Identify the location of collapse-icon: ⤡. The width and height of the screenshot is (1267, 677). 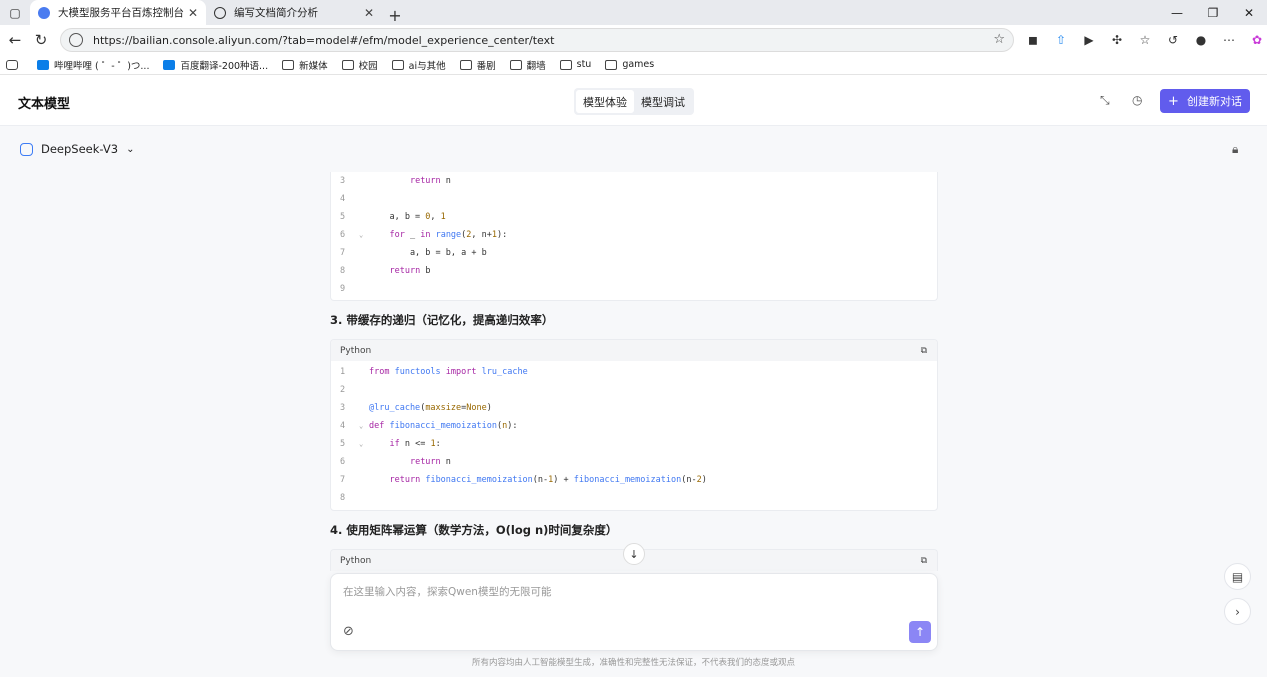
(1105, 100).